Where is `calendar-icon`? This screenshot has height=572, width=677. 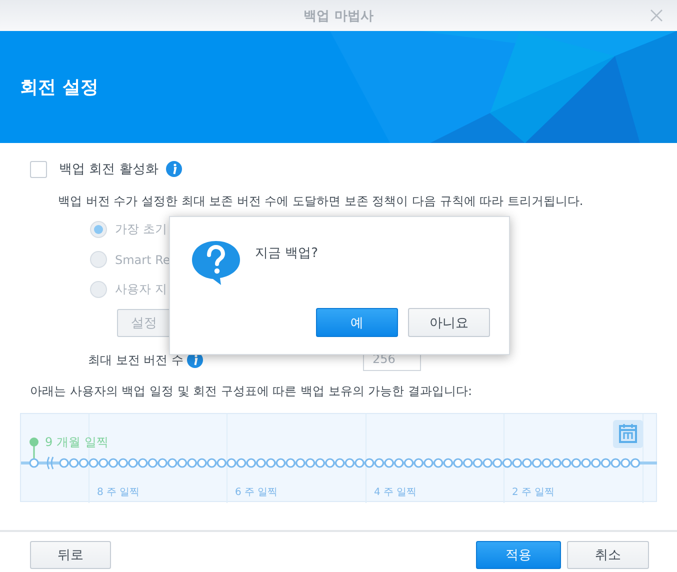
calendar-icon is located at coordinates (628, 434).